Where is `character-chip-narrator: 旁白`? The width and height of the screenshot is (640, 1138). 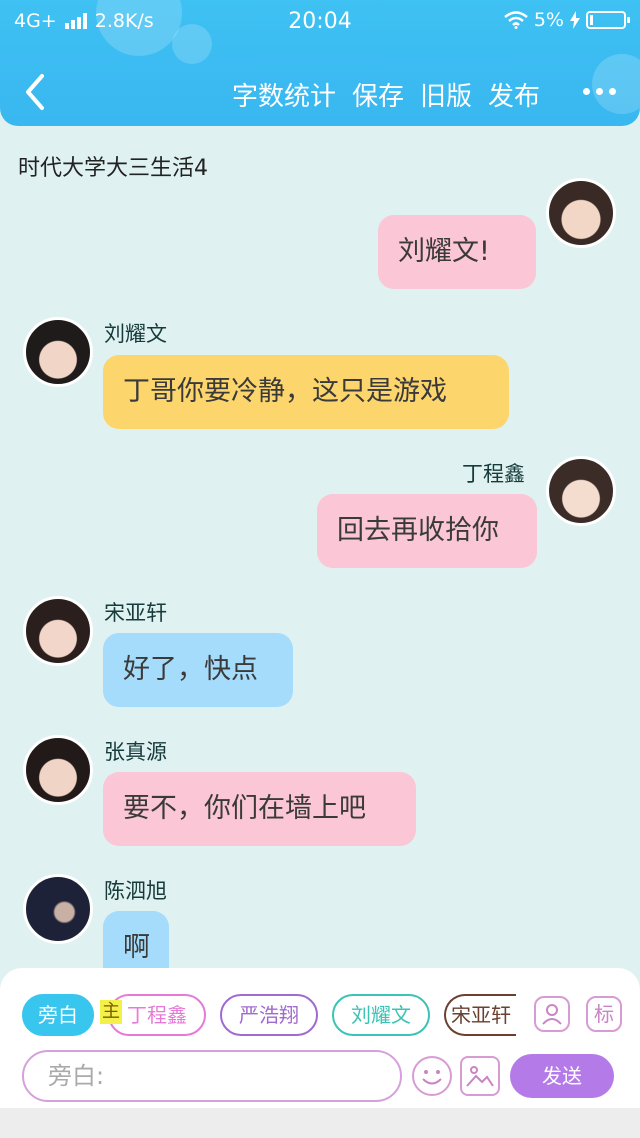 character-chip-narrator: 旁白 is located at coordinates (58, 1015).